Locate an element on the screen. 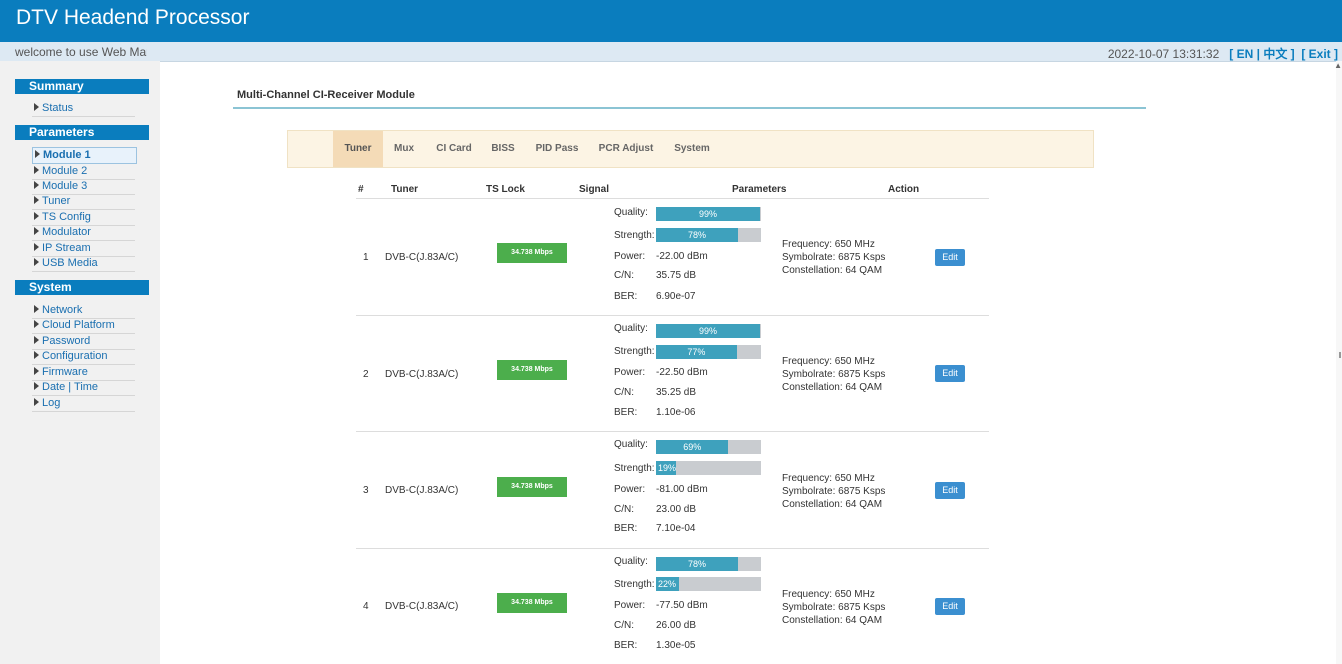 The image size is (1342, 664). scroll-grip-icon is located at coordinates (1340, 355).